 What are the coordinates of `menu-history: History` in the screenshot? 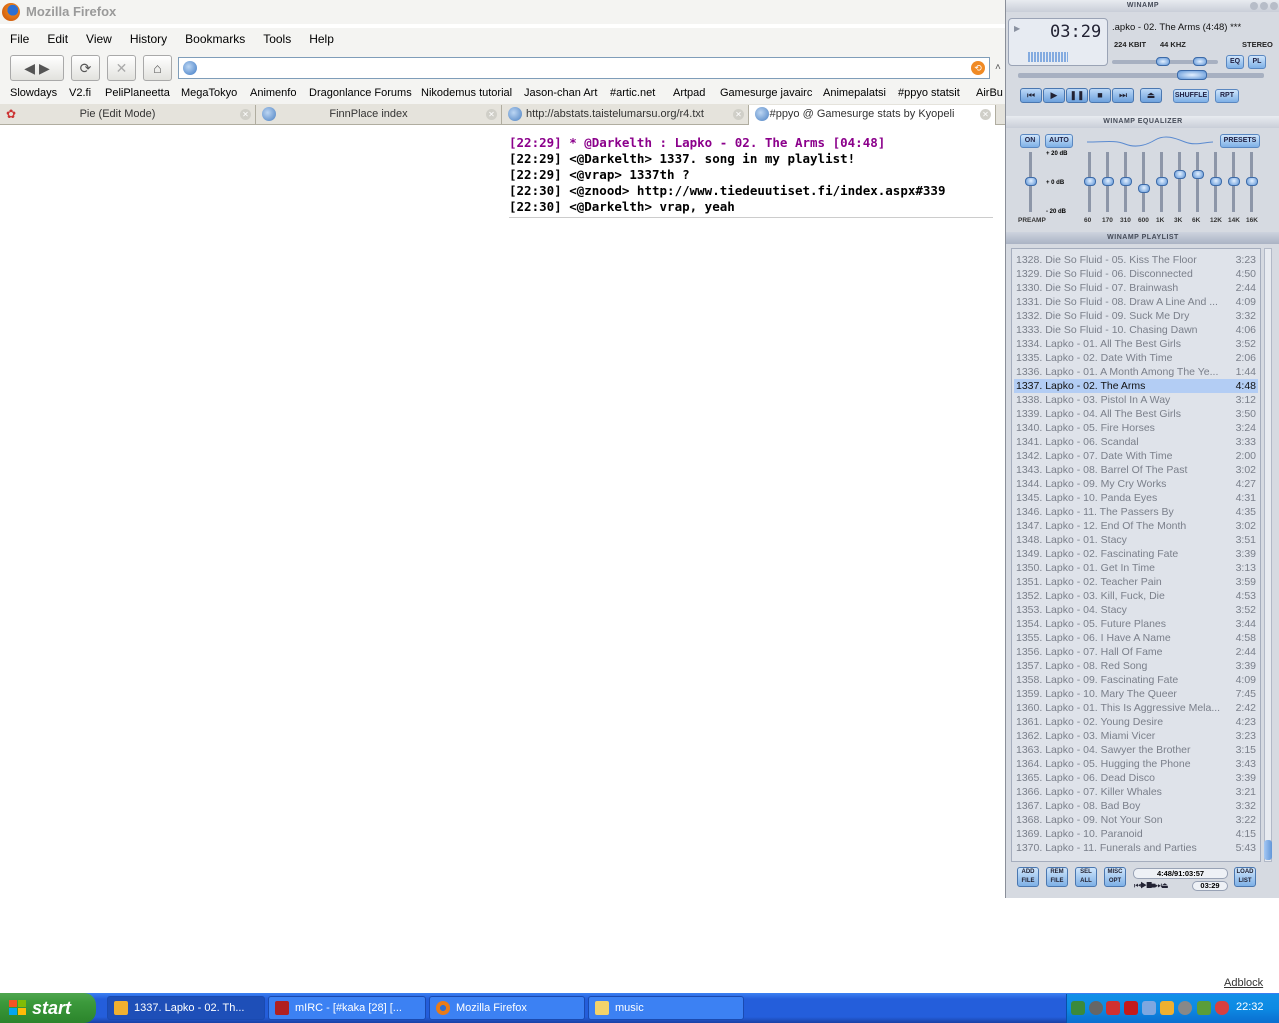 It's located at (147, 39).